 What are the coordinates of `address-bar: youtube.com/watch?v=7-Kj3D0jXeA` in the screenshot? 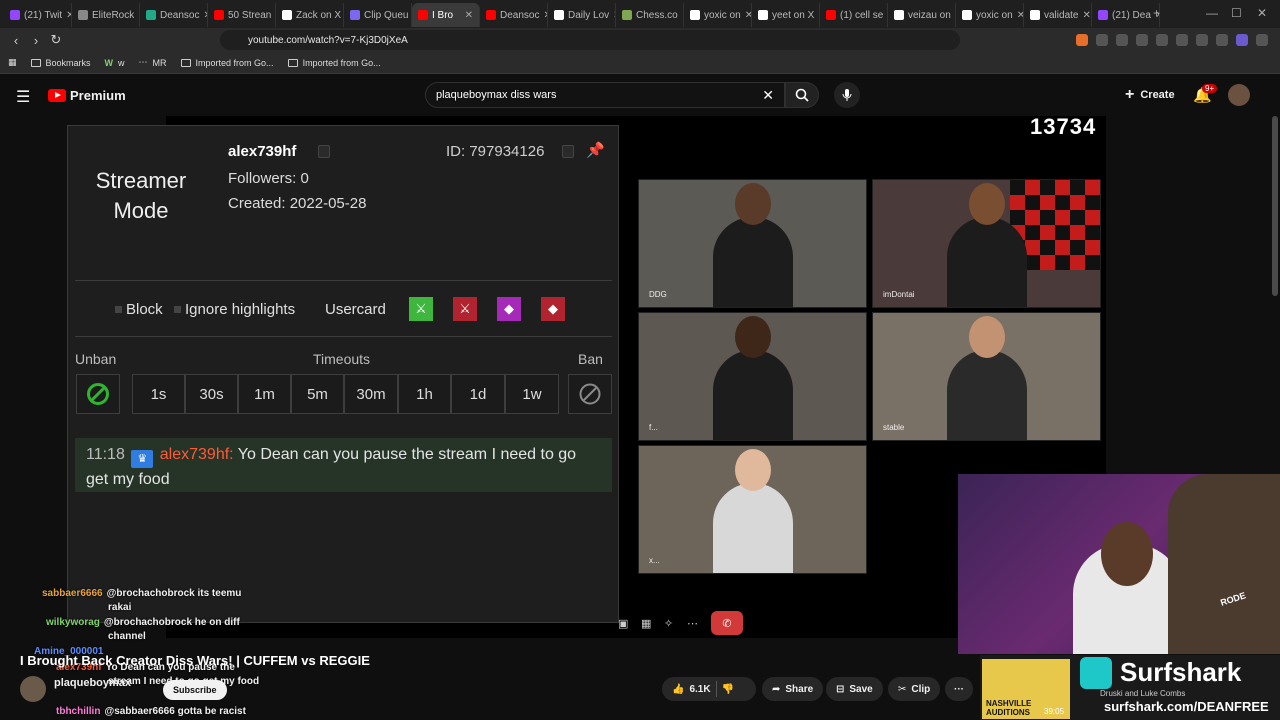 It's located at (590, 40).